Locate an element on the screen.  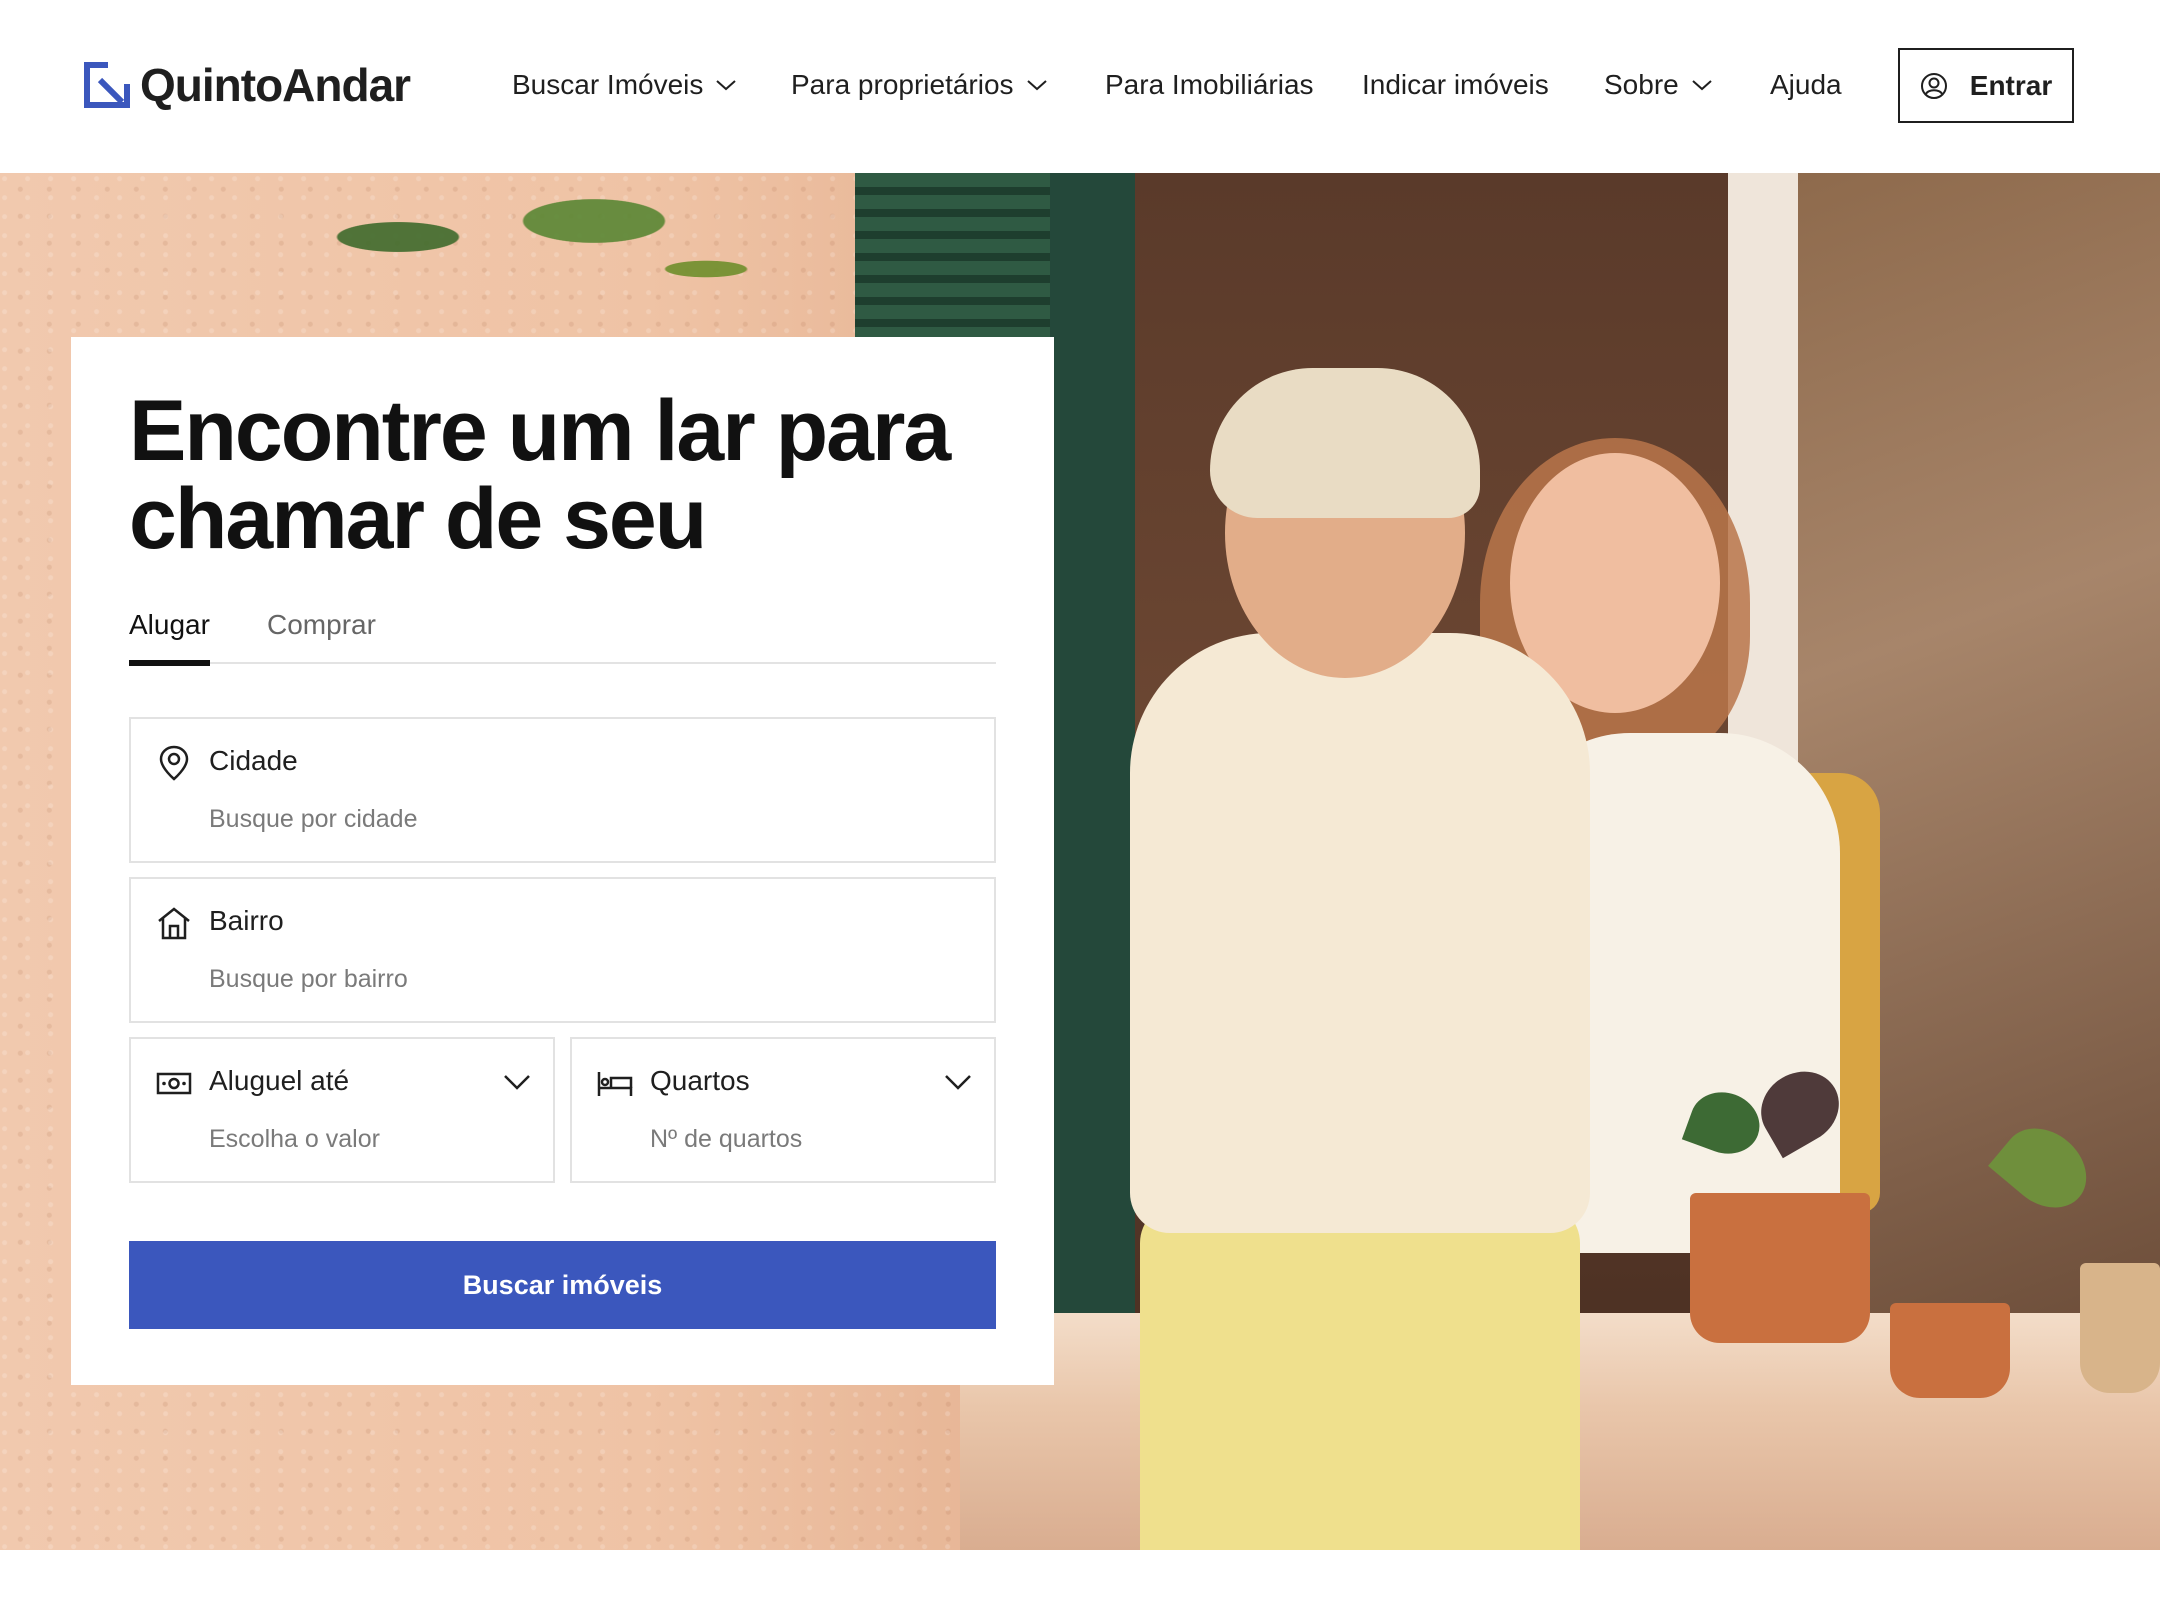
nav-label: Indicar imóveis is located at coordinates (1455, 84).